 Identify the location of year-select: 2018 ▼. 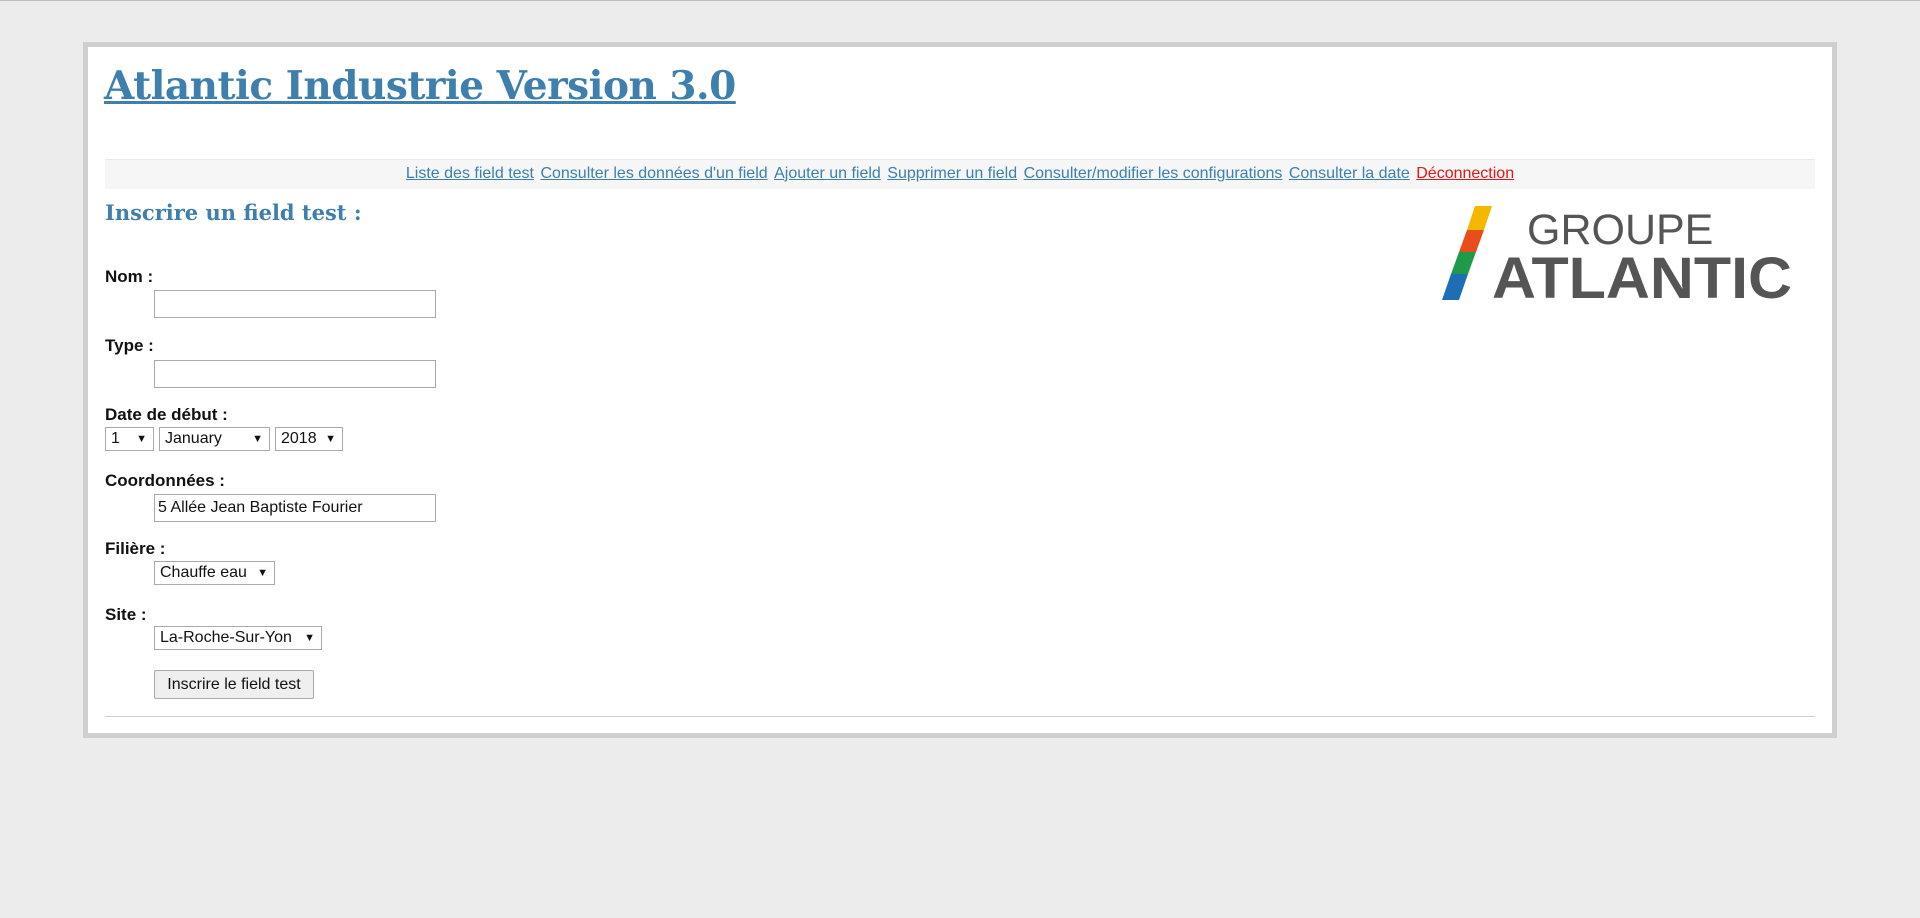
(309, 439).